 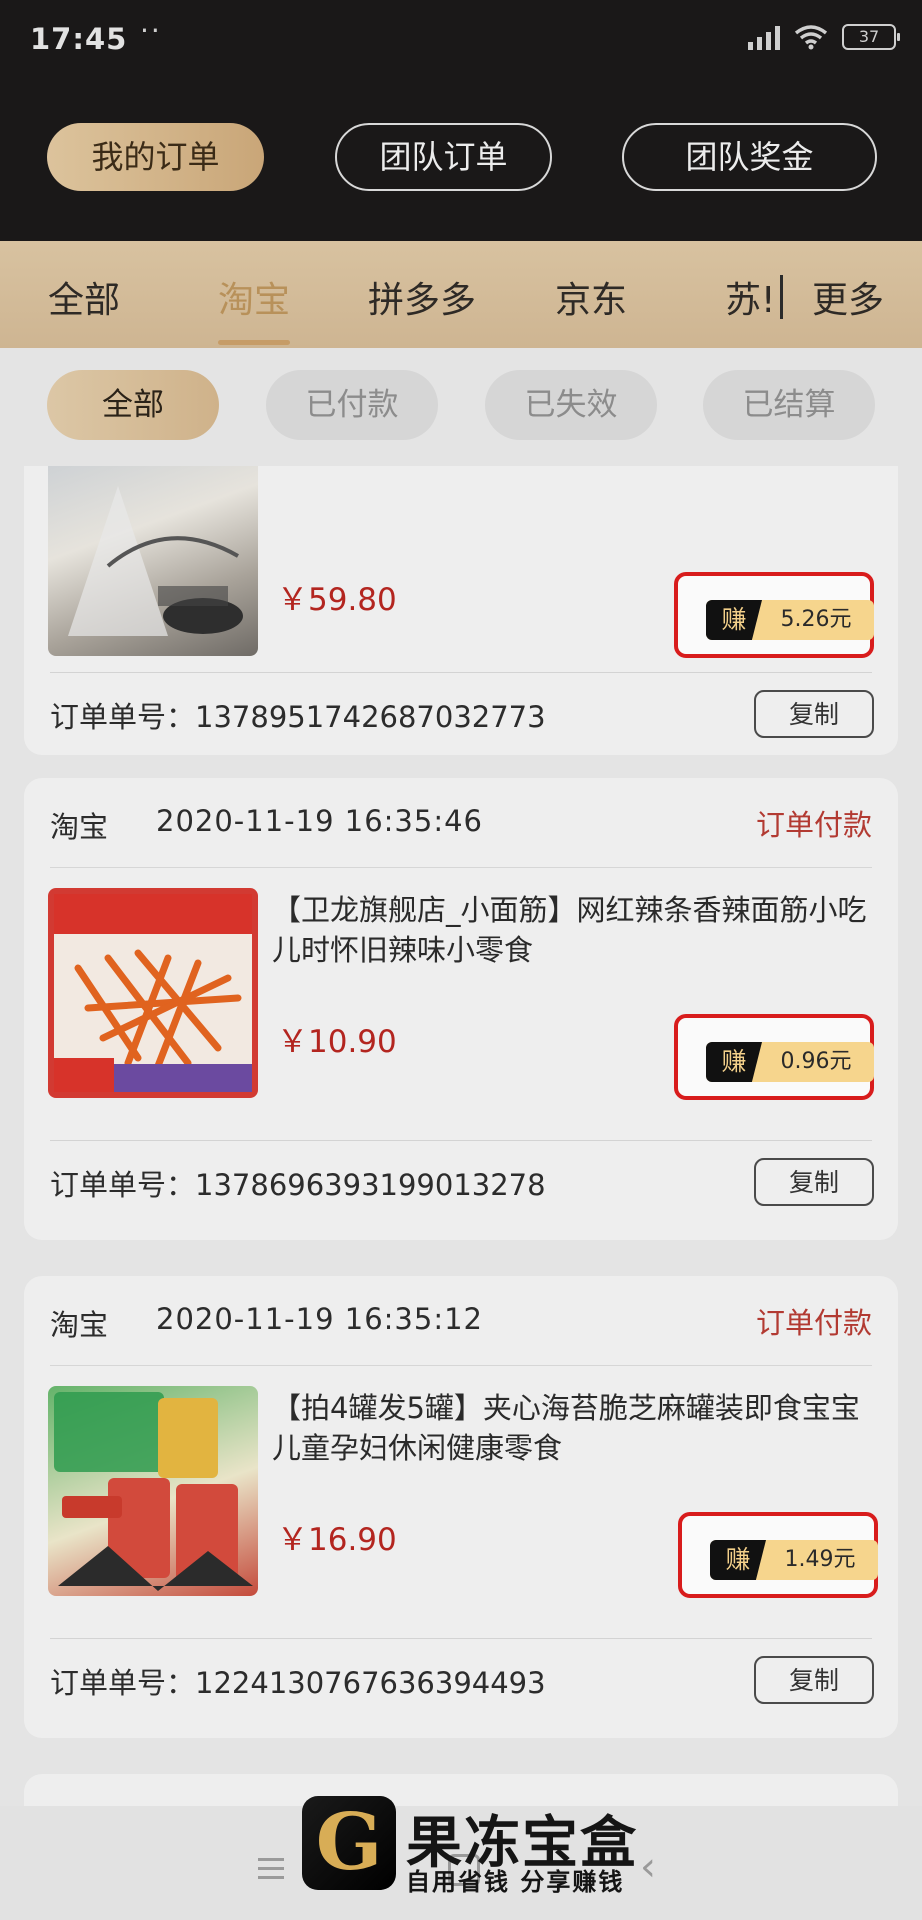 I want to click on helmet-product-icon, so click(x=155, y=561).